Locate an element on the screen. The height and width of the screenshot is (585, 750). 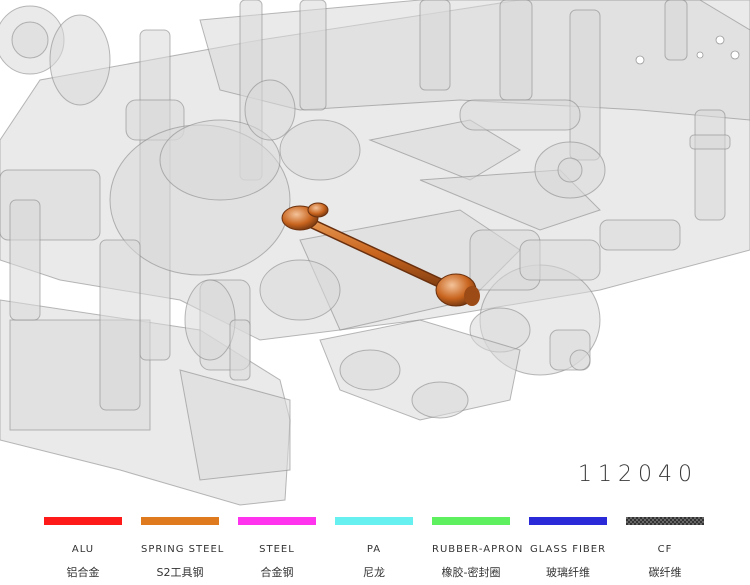
legend-swatch-spring-steel is located at coordinates (180, 521).